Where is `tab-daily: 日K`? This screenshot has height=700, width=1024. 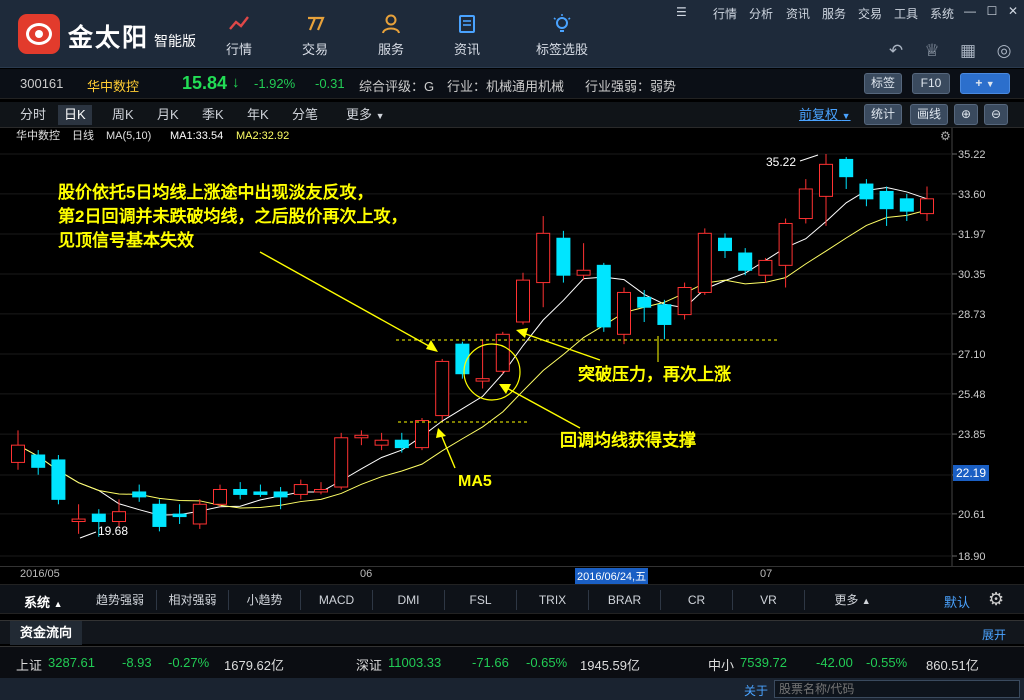
tab-daily: 日K is located at coordinates (75, 115).